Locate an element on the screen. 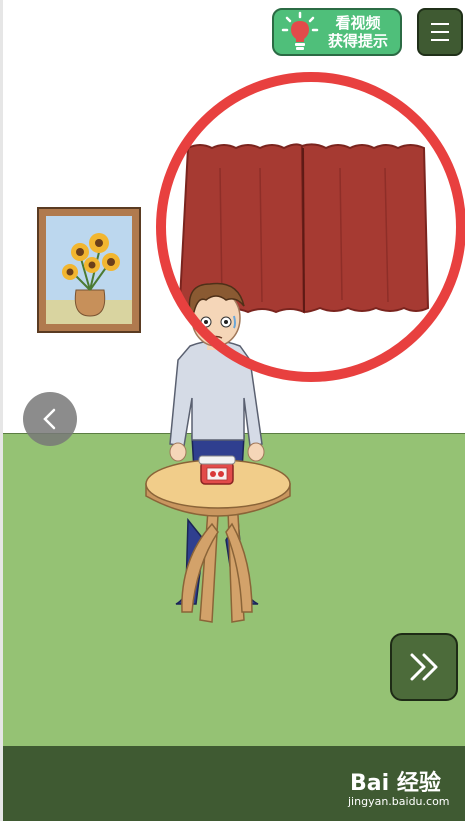 Image resolution: width=465 pixels, height=821 pixels. chevron-left-icon is located at coordinates (49, 419).